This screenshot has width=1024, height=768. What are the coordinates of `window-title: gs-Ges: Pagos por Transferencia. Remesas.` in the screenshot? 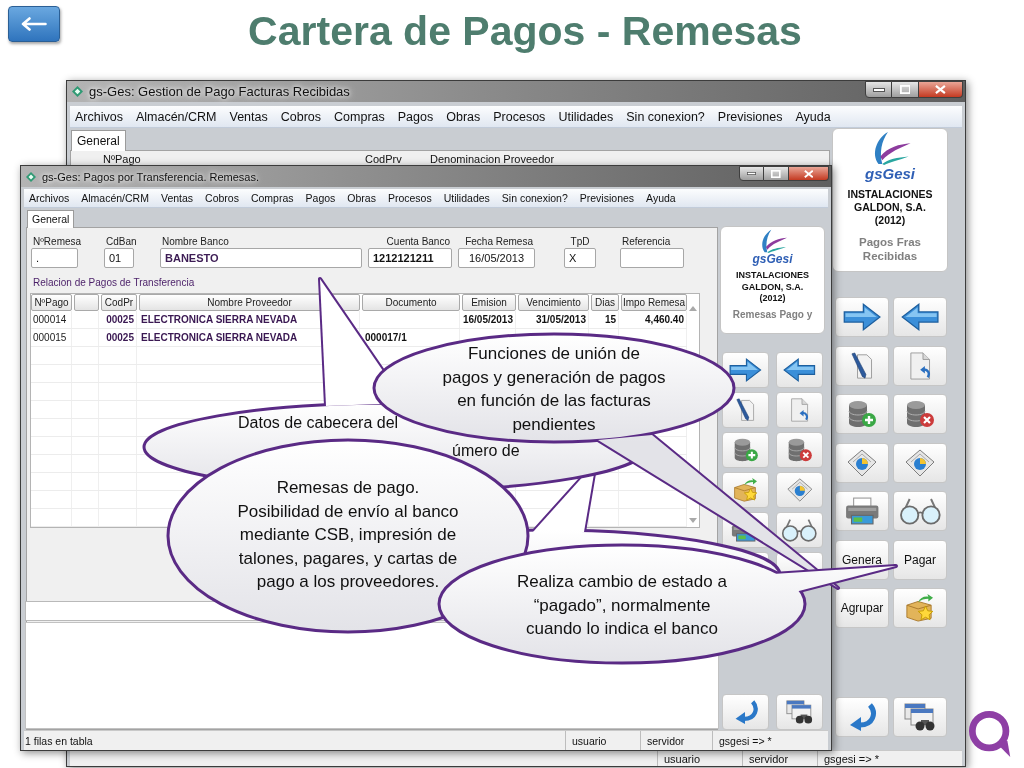 It's located at (151, 176).